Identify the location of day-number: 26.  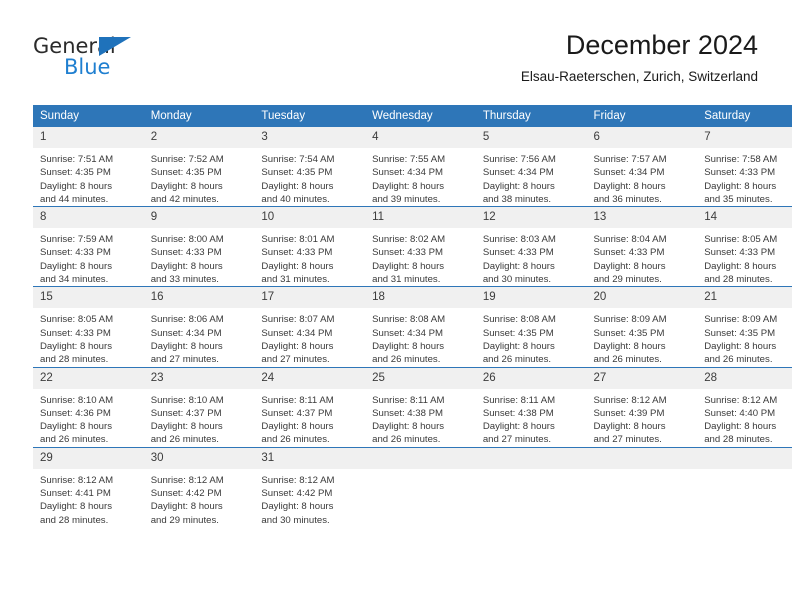
(531, 378).